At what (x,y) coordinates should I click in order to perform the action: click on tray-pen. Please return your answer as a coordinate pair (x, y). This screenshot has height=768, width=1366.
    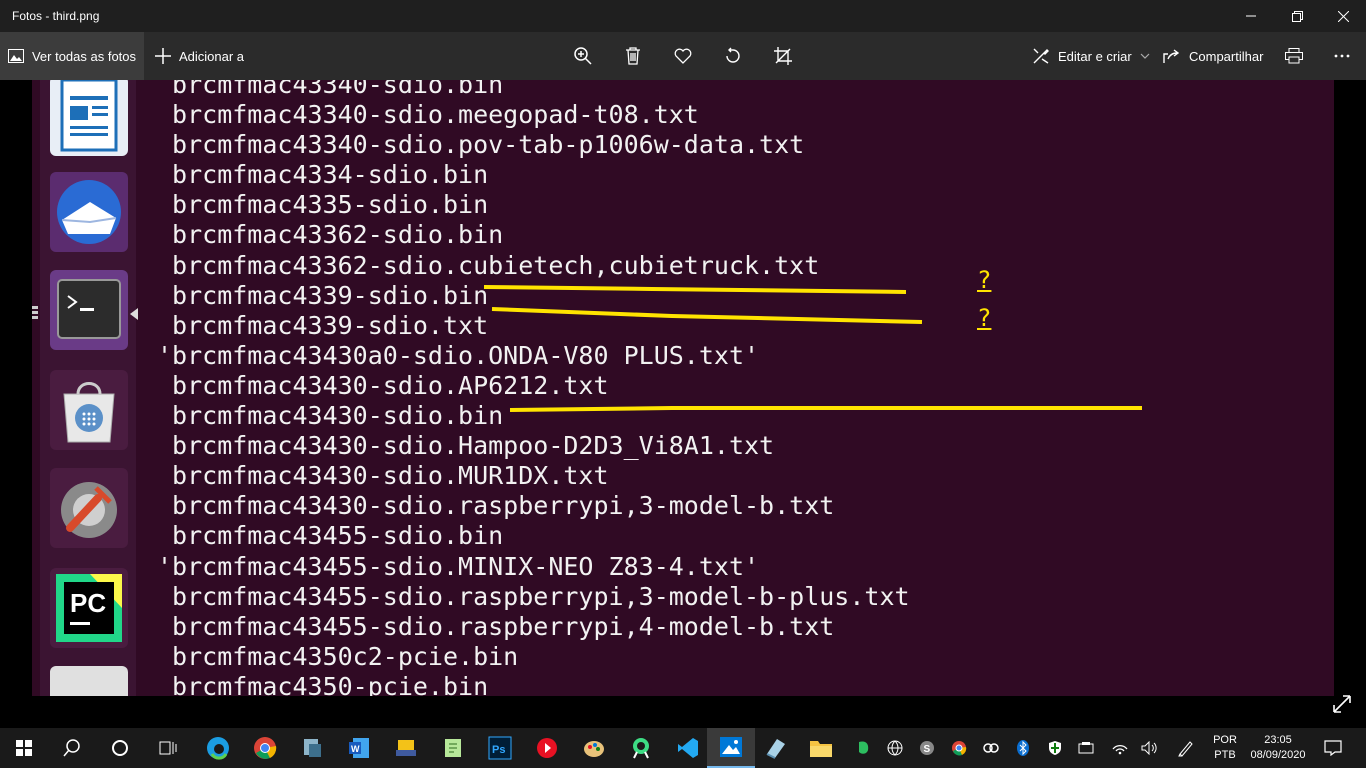
    Looking at the image, I should click on (1186, 748).